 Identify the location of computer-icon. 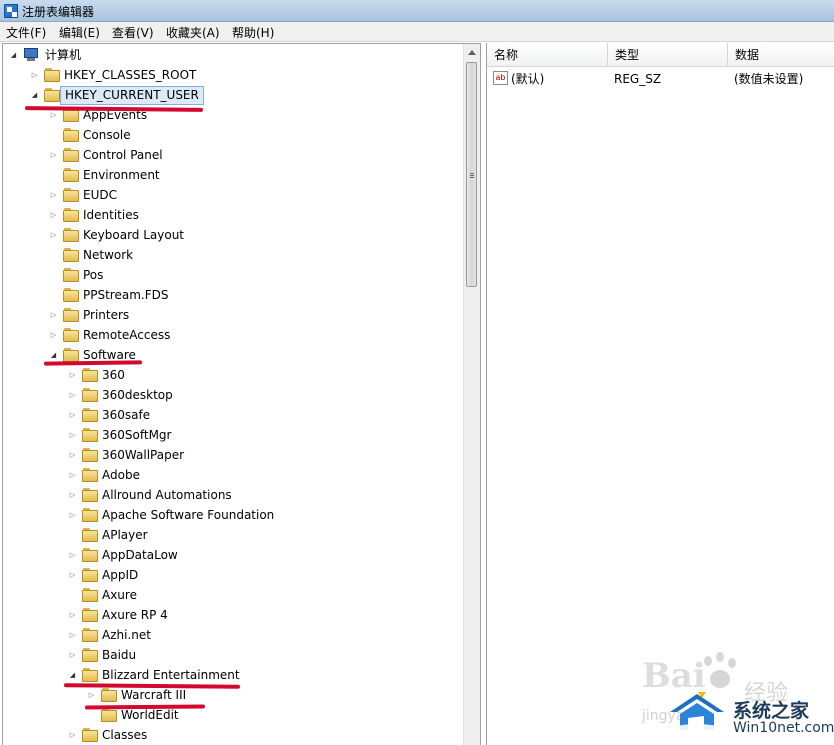
(31, 55).